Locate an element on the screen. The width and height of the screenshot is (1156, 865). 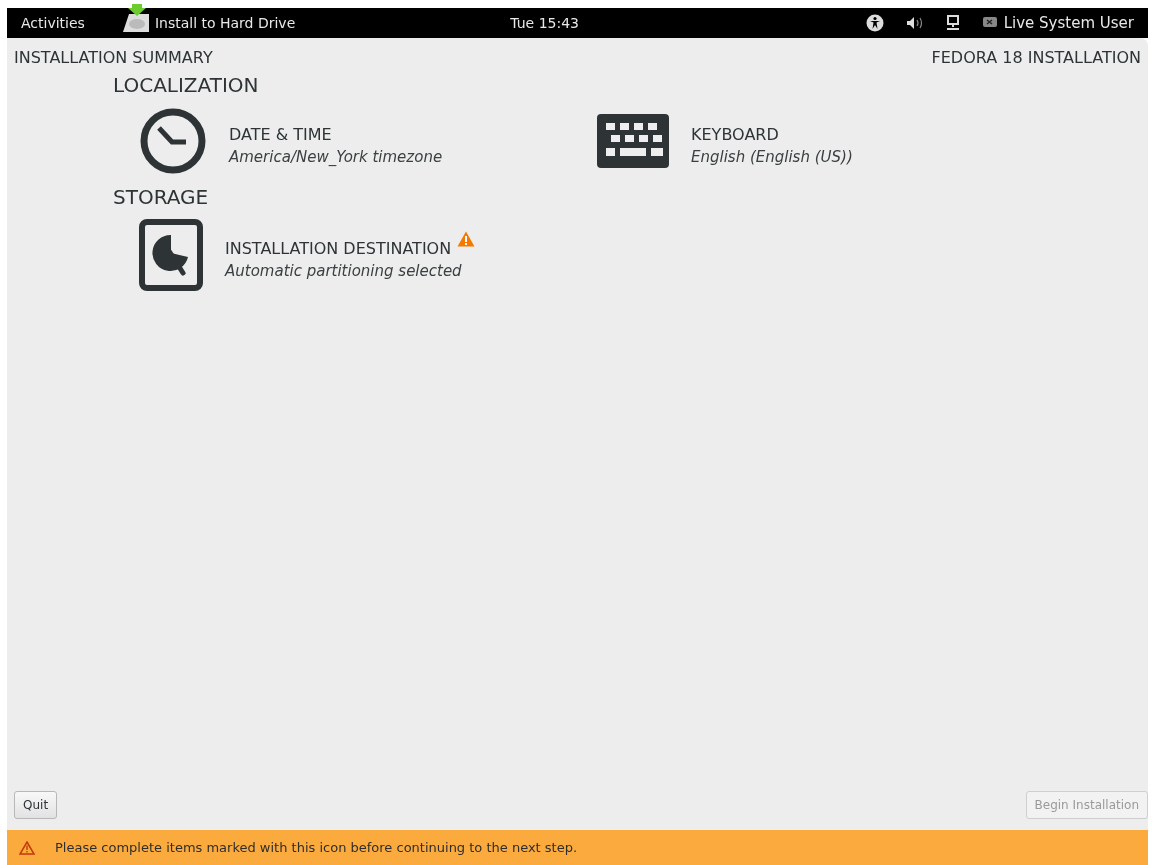
activities-button: Activities is located at coordinates (53, 23).